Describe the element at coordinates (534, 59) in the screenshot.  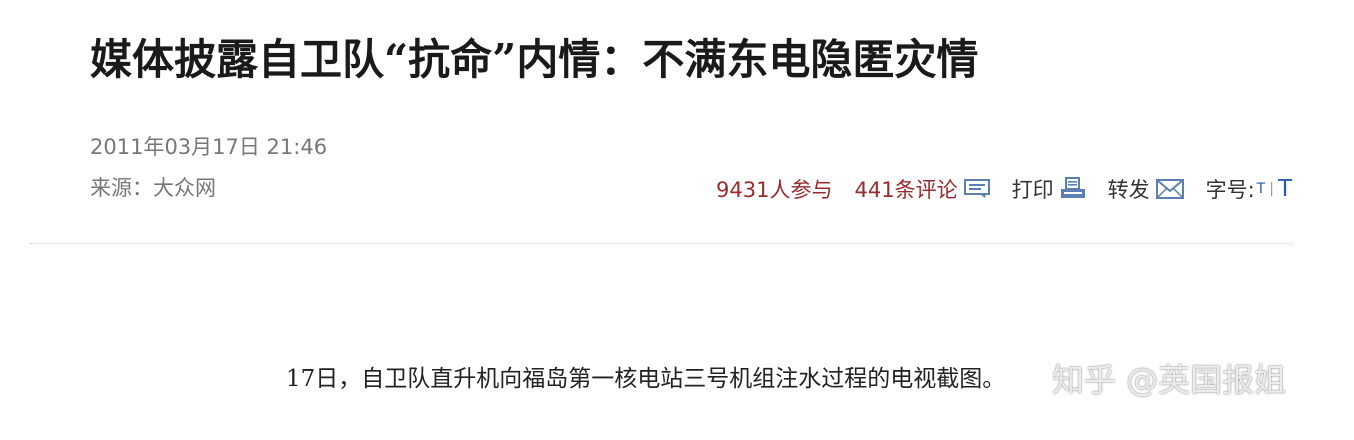
I see `article-title: 媒体披露自卫队“抗命”内情：不满东电隐匿灾情` at that location.